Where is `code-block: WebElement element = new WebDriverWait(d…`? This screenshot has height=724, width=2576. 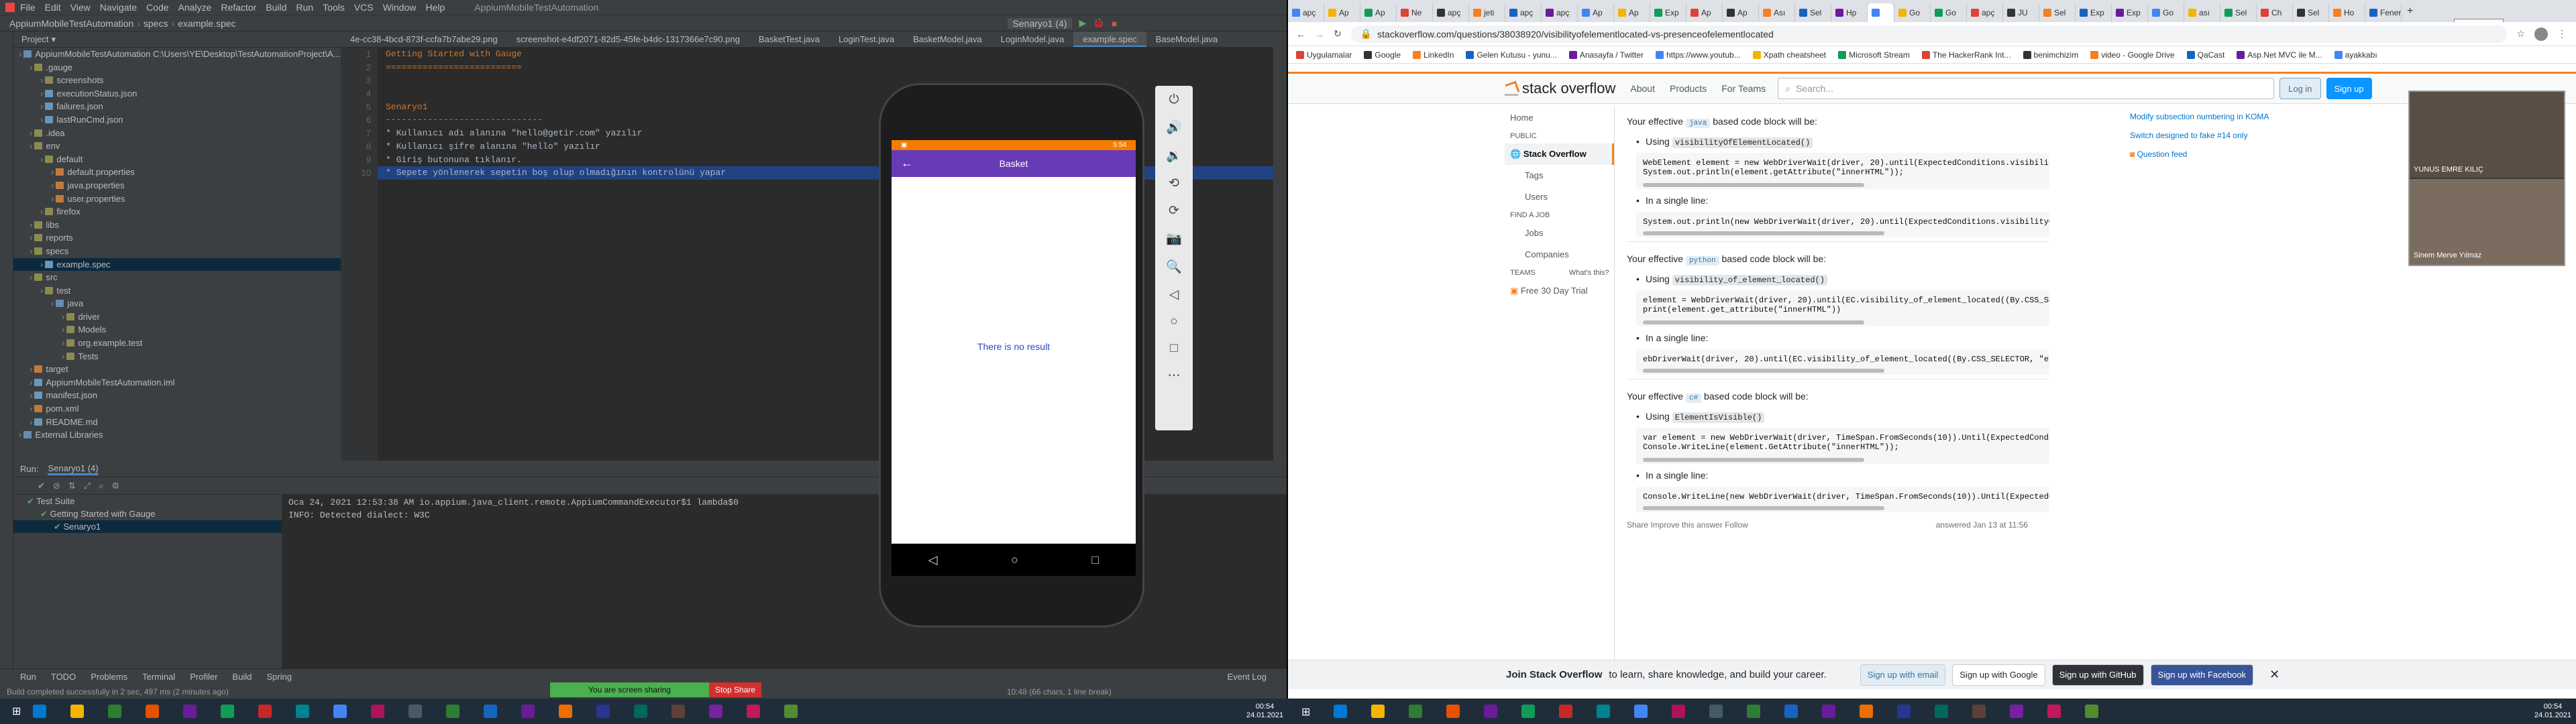
code-block: WebElement element = new WebDriverWait(d… is located at coordinates (1842, 171).